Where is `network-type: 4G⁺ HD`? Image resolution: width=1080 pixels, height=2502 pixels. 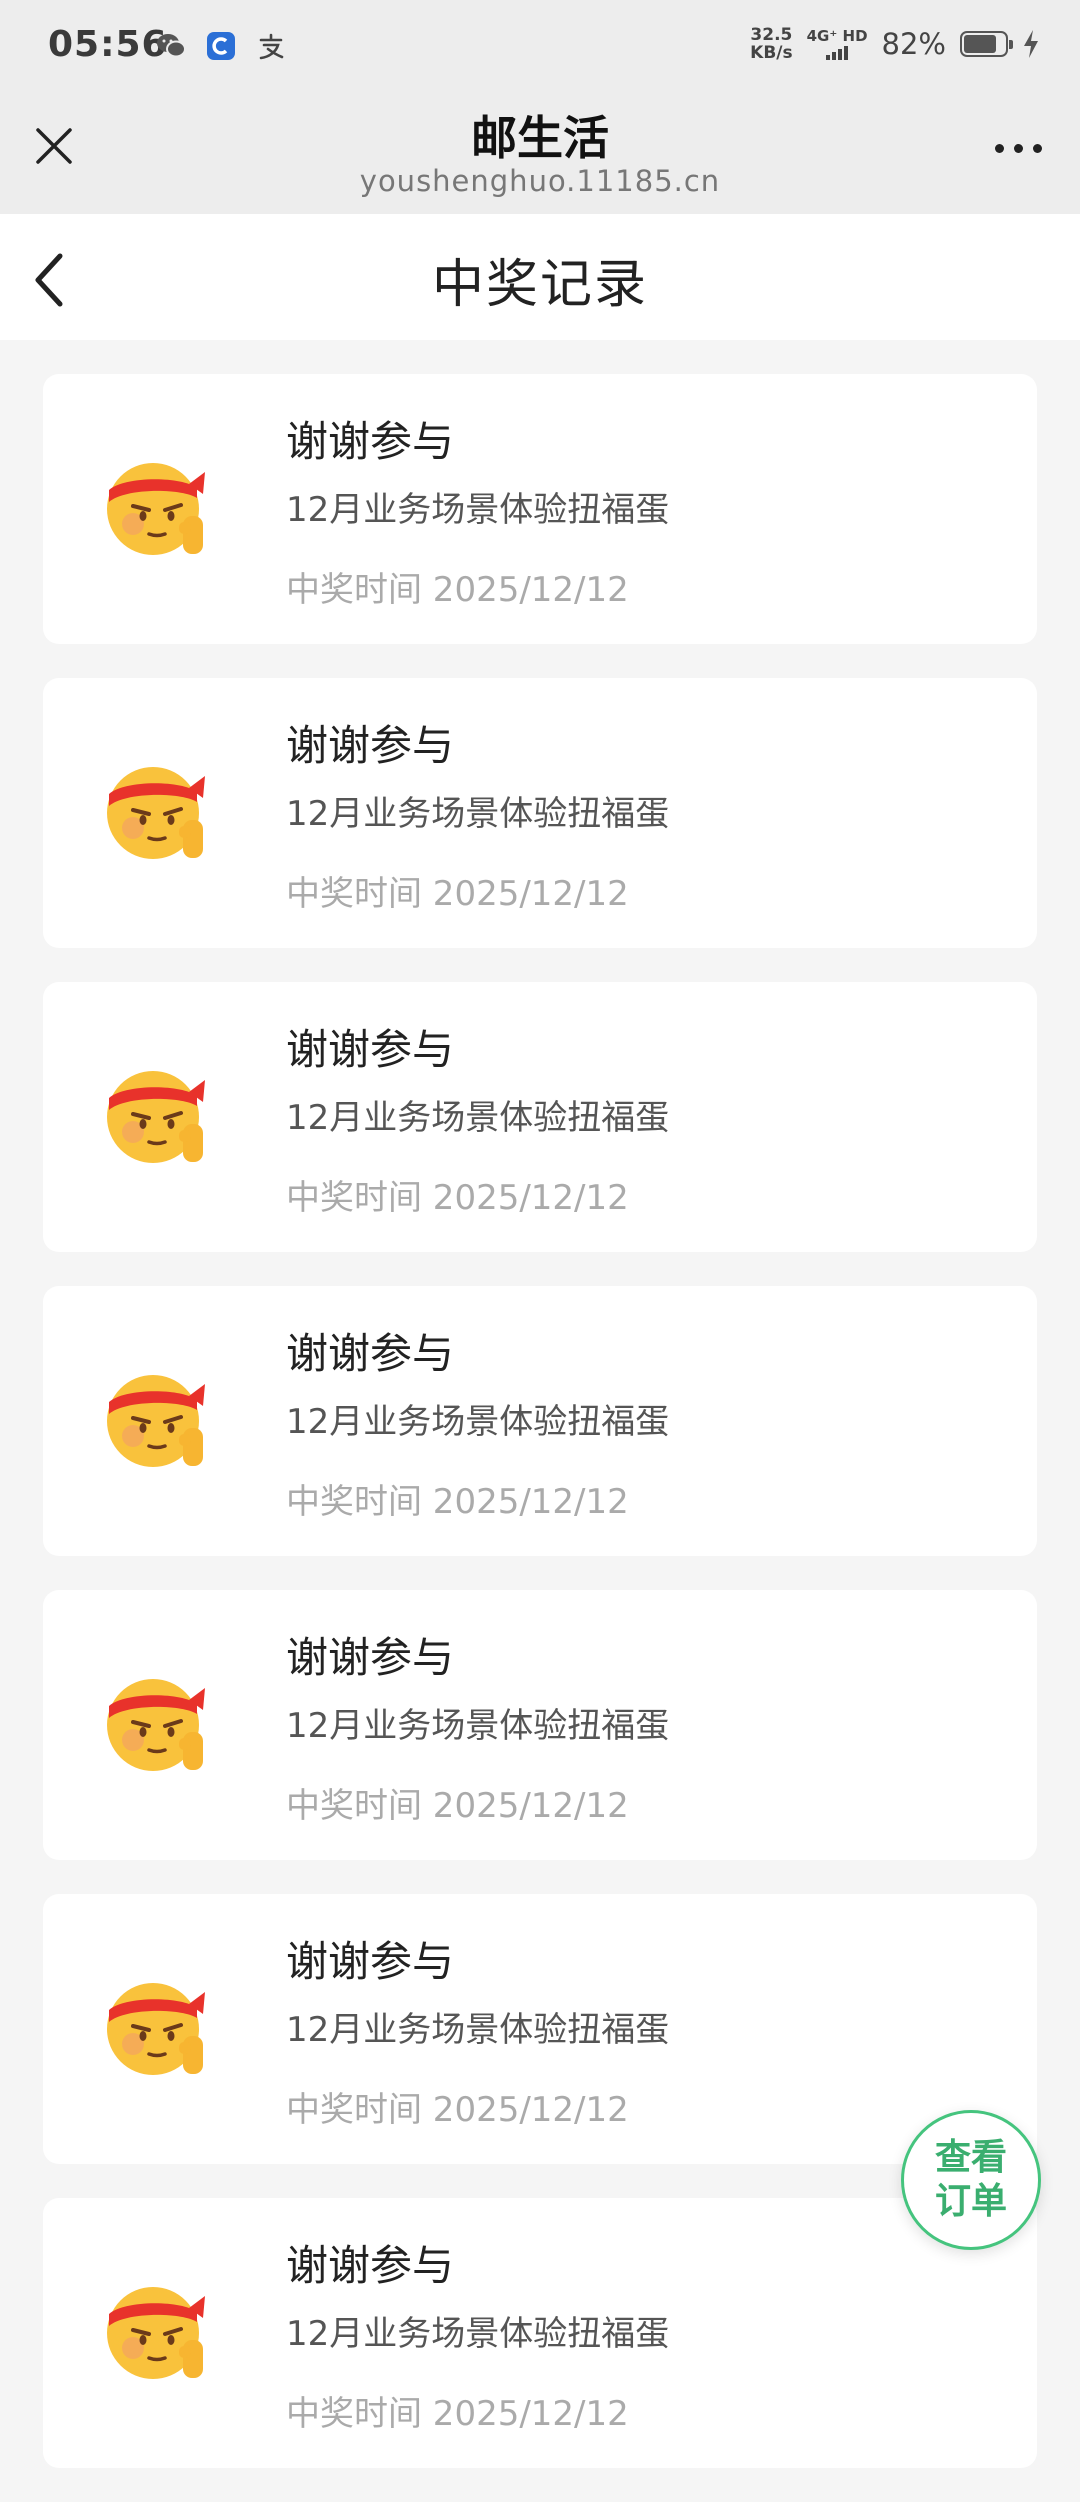 network-type: 4G⁺ HD is located at coordinates (837, 36).